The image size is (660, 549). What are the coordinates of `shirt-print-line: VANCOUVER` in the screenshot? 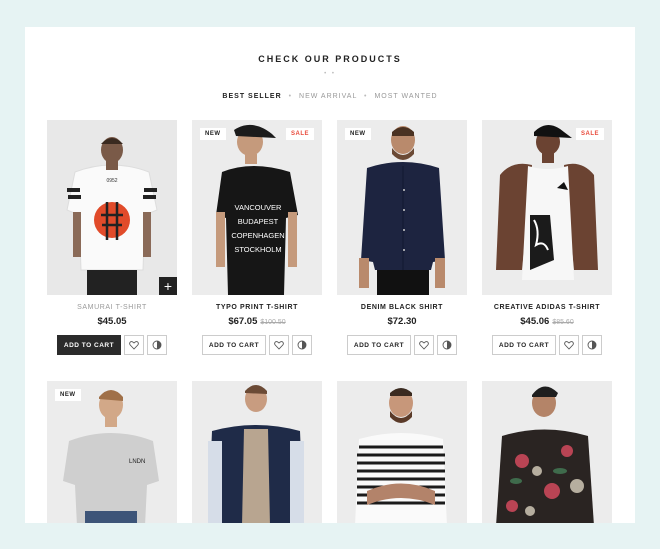 It's located at (259, 207).